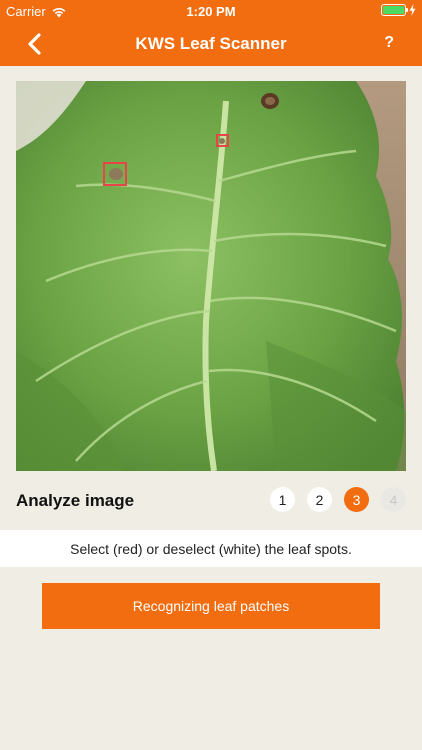 This screenshot has width=422, height=750. I want to click on battery-icon, so click(394, 10).